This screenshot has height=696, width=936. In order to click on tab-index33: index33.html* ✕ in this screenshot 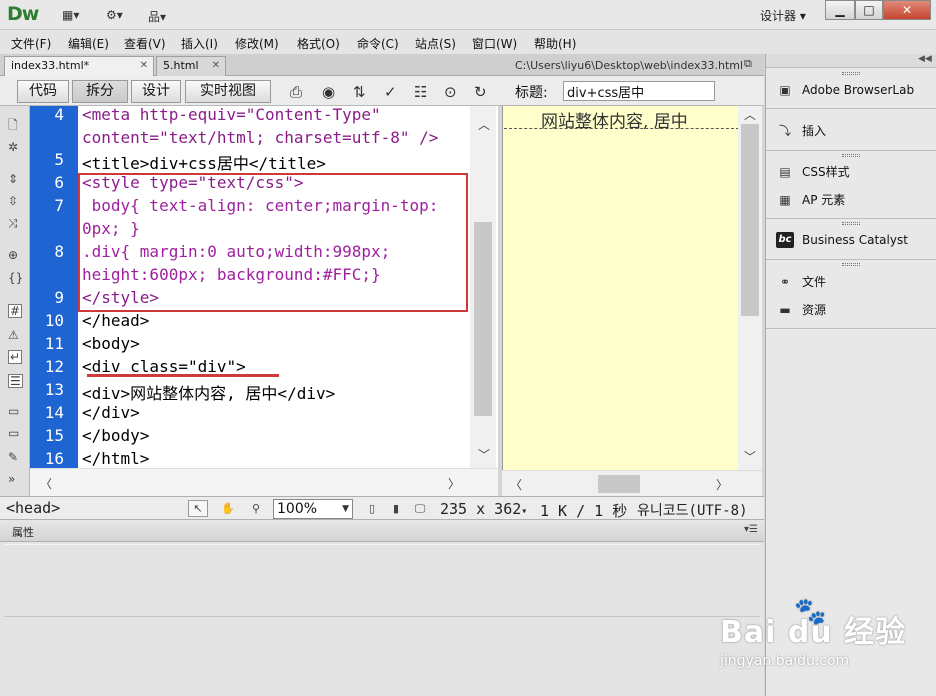, I will do `click(79, 66)`.